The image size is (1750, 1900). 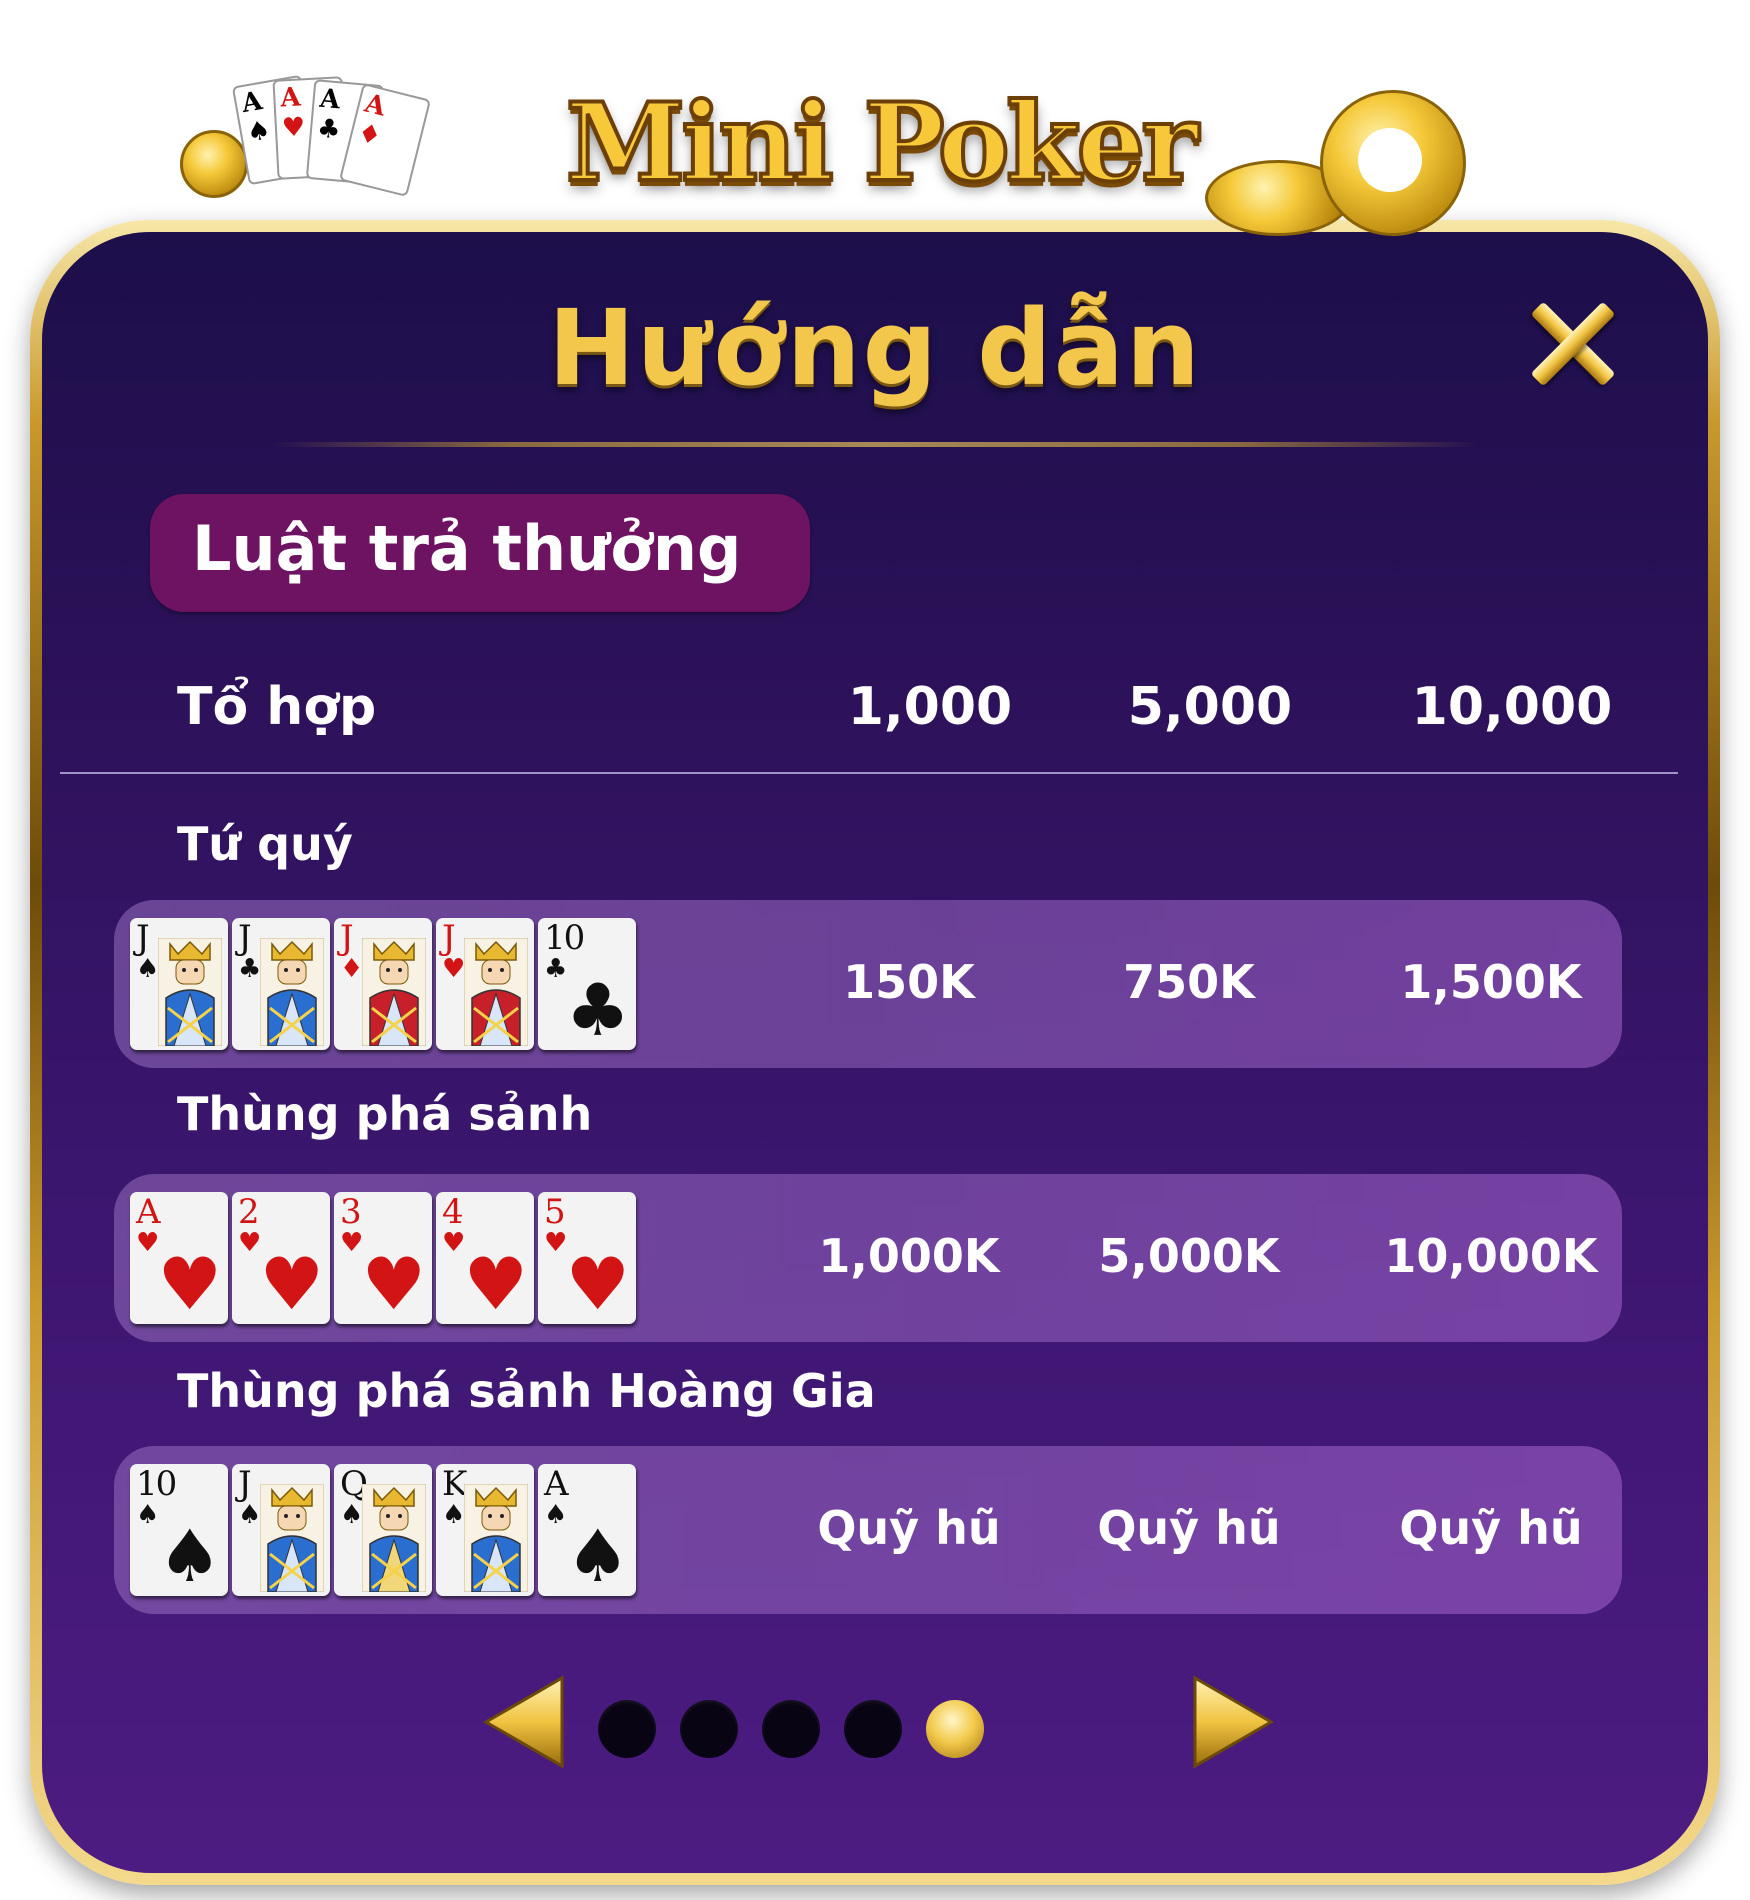 What do you see at coordinates (882, 143) in the screenshot?
I see `logo-text: Mini Poker` at bounding box center [882, 143].